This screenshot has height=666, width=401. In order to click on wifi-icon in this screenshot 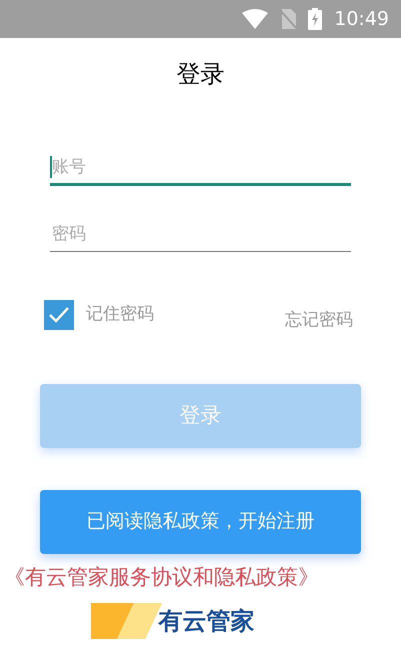, I will do `click(255, 19)`.